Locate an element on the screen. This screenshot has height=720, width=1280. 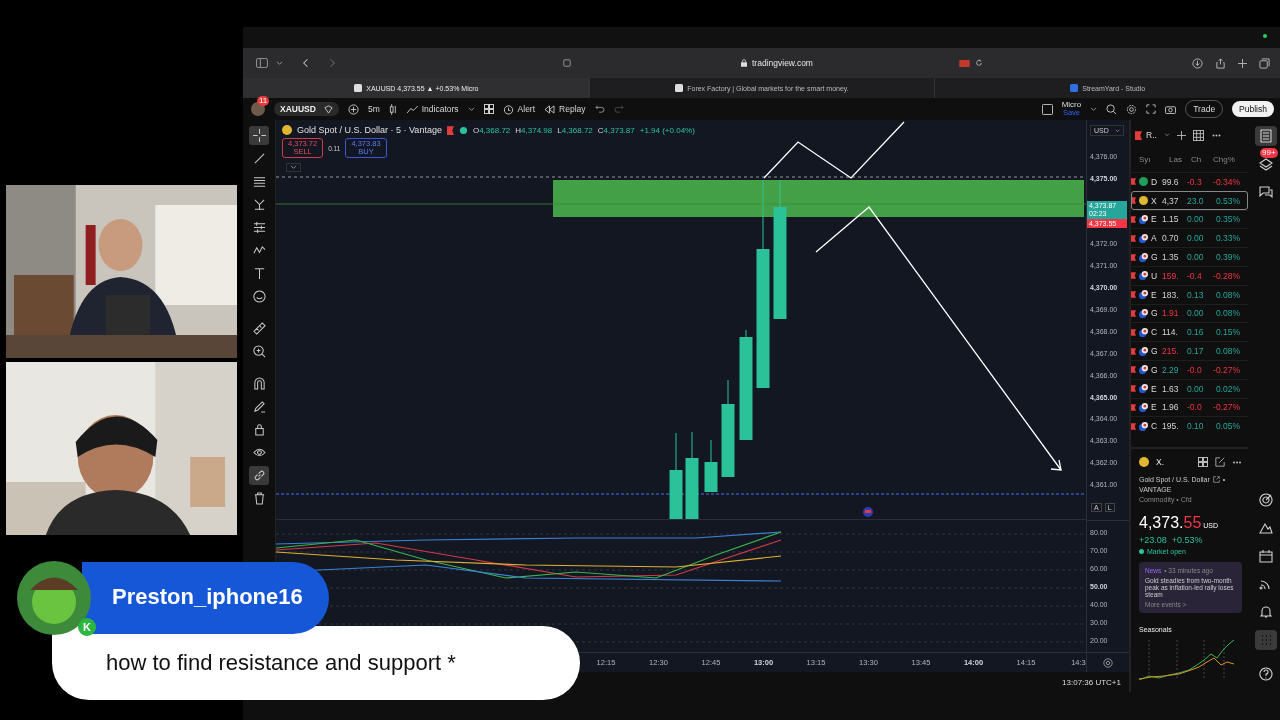
candle is located at coordinates (711, 466).